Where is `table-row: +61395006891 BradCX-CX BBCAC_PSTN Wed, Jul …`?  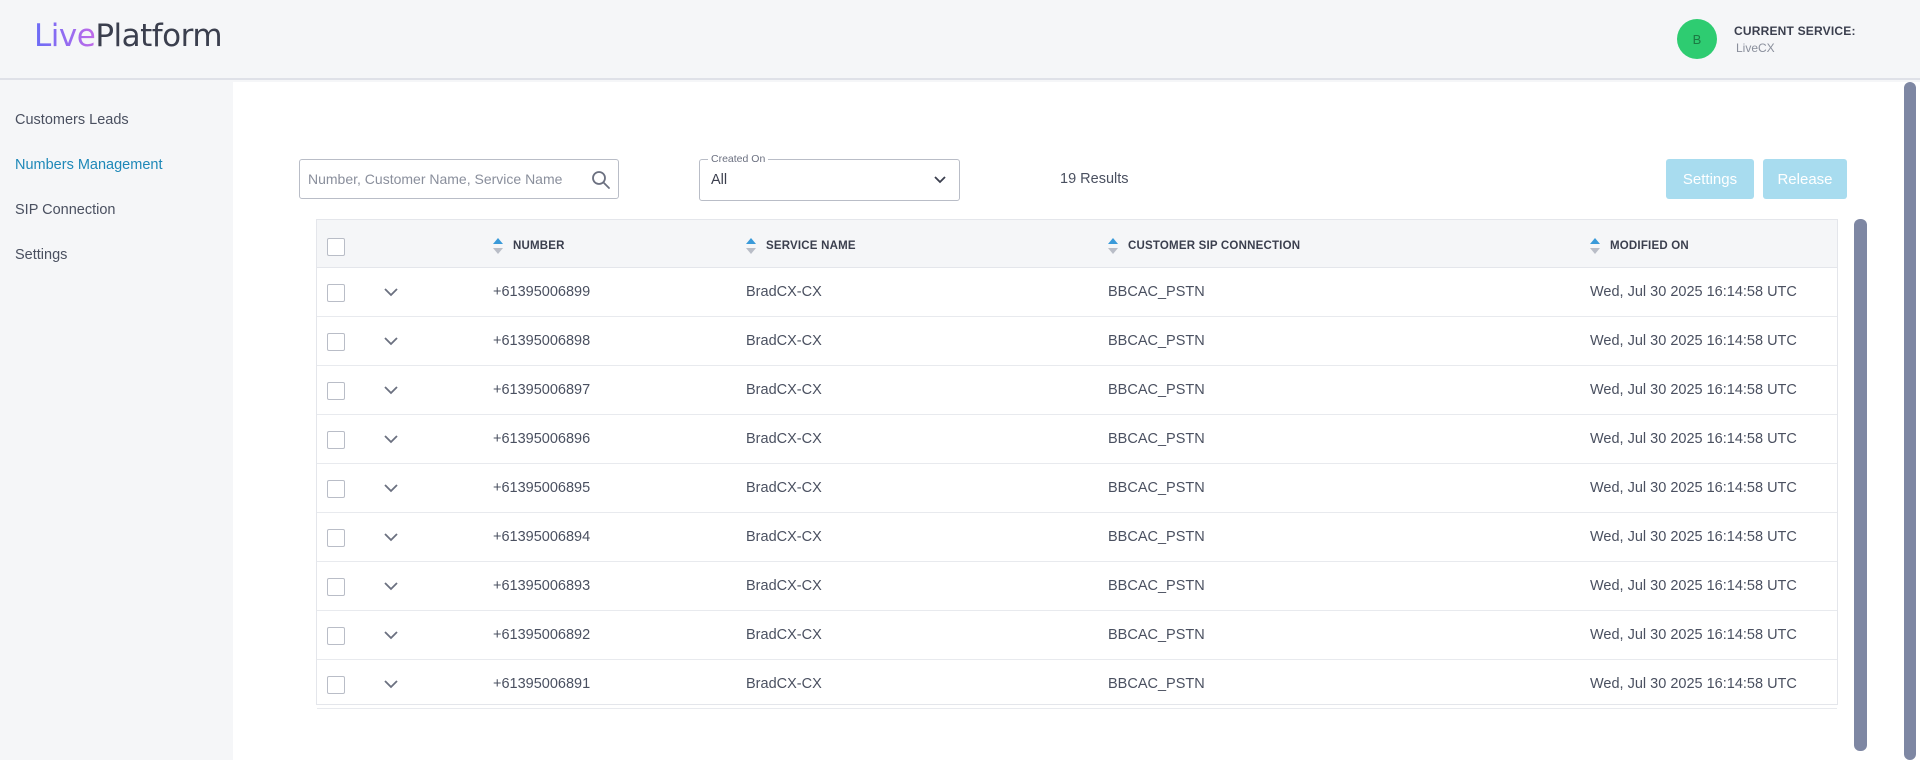
table-row: +61395006891 BradCX-CX BBCAC_PSTN Wed, Jul … is located at coordinates (1077, 684).